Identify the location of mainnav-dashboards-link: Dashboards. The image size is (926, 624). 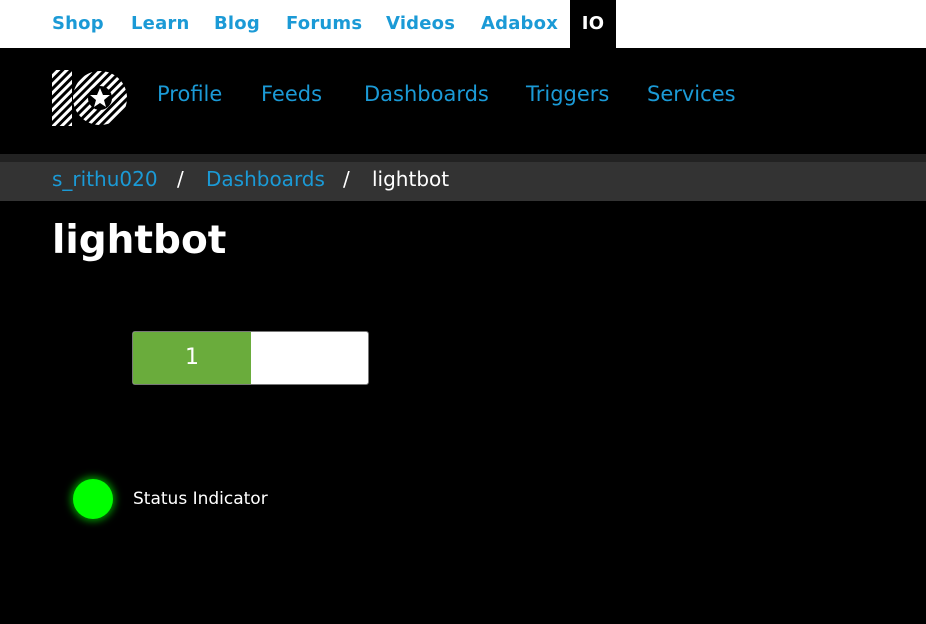
(426, 94).